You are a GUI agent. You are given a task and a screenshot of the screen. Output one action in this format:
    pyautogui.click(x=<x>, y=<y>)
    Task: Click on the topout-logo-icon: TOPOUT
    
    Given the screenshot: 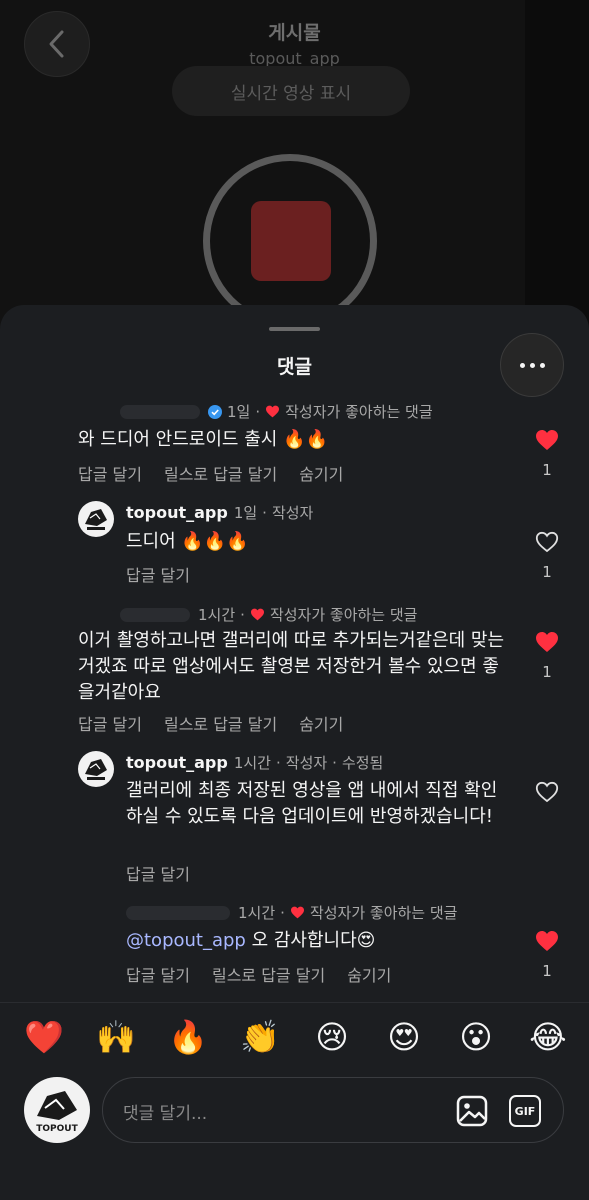 What is the action you would take?
    pyautogui.click(x=57, y=1112)
    